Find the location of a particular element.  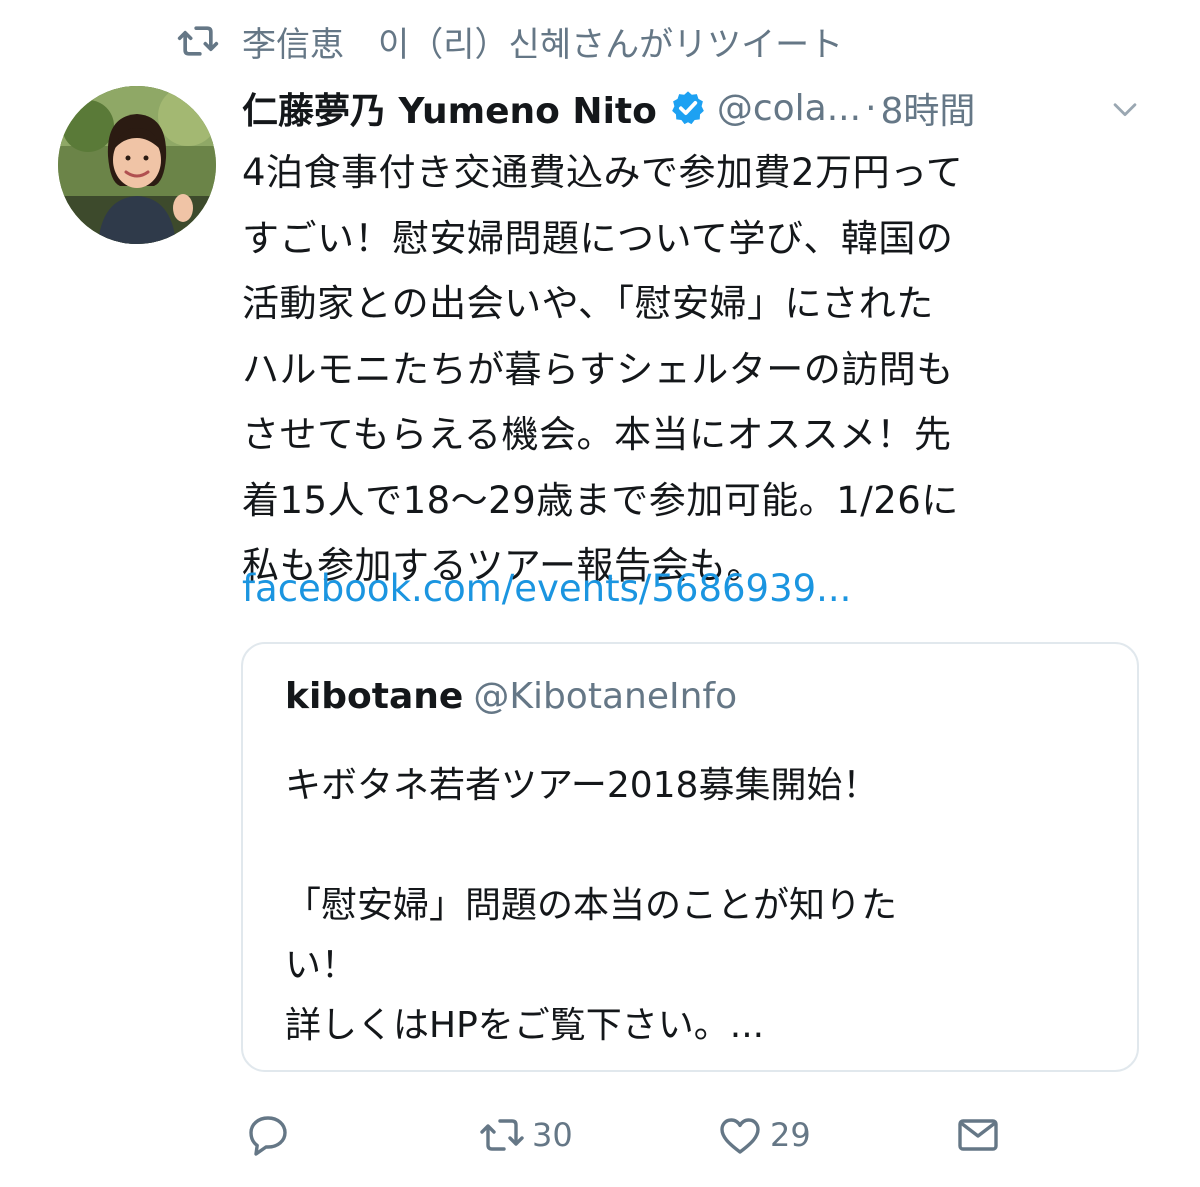

reply-icon is located at coordinates (268, 1136).